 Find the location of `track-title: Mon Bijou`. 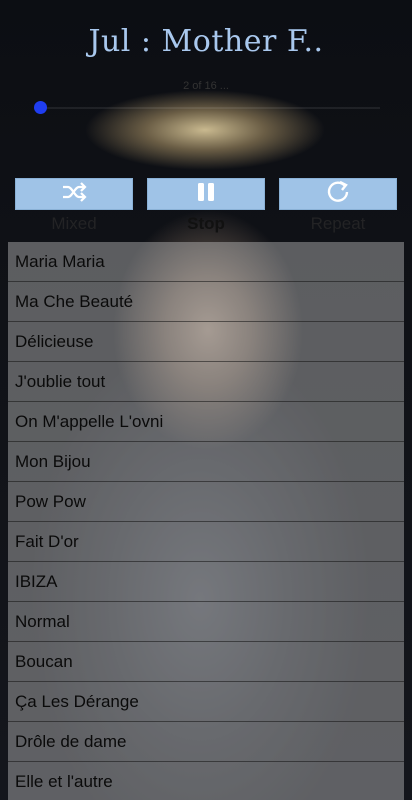

track-title: Mon Bijou is located at coordinates (53, 461).